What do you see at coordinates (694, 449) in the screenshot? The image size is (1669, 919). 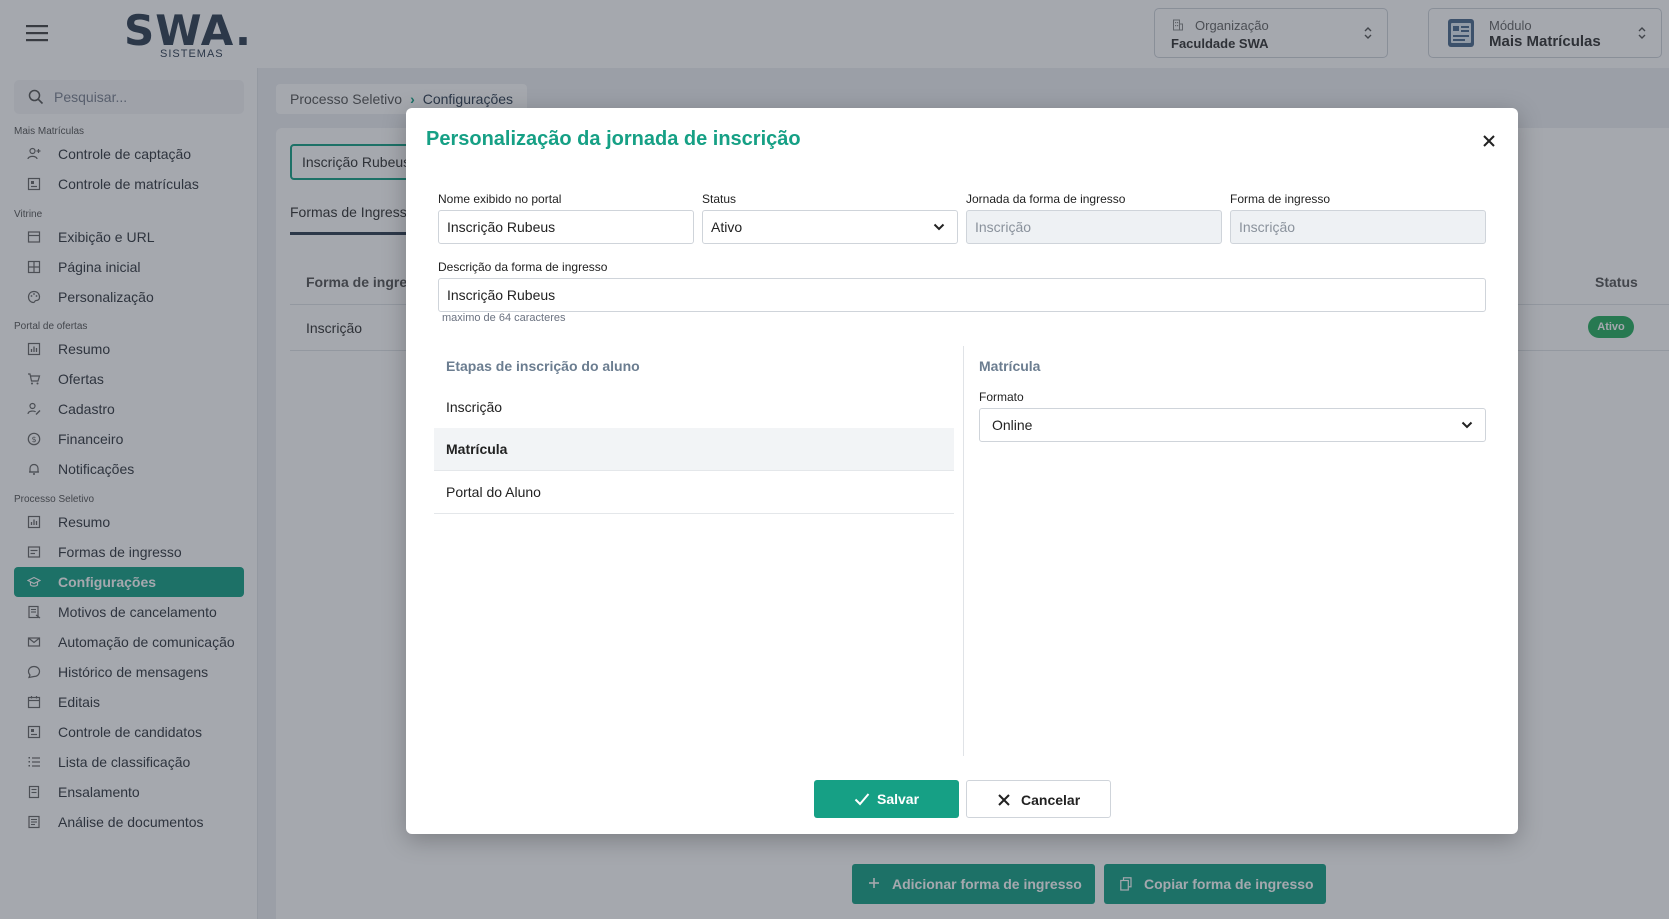 I see `step-matricula: Matrícula` at bounding box center [694, 449].